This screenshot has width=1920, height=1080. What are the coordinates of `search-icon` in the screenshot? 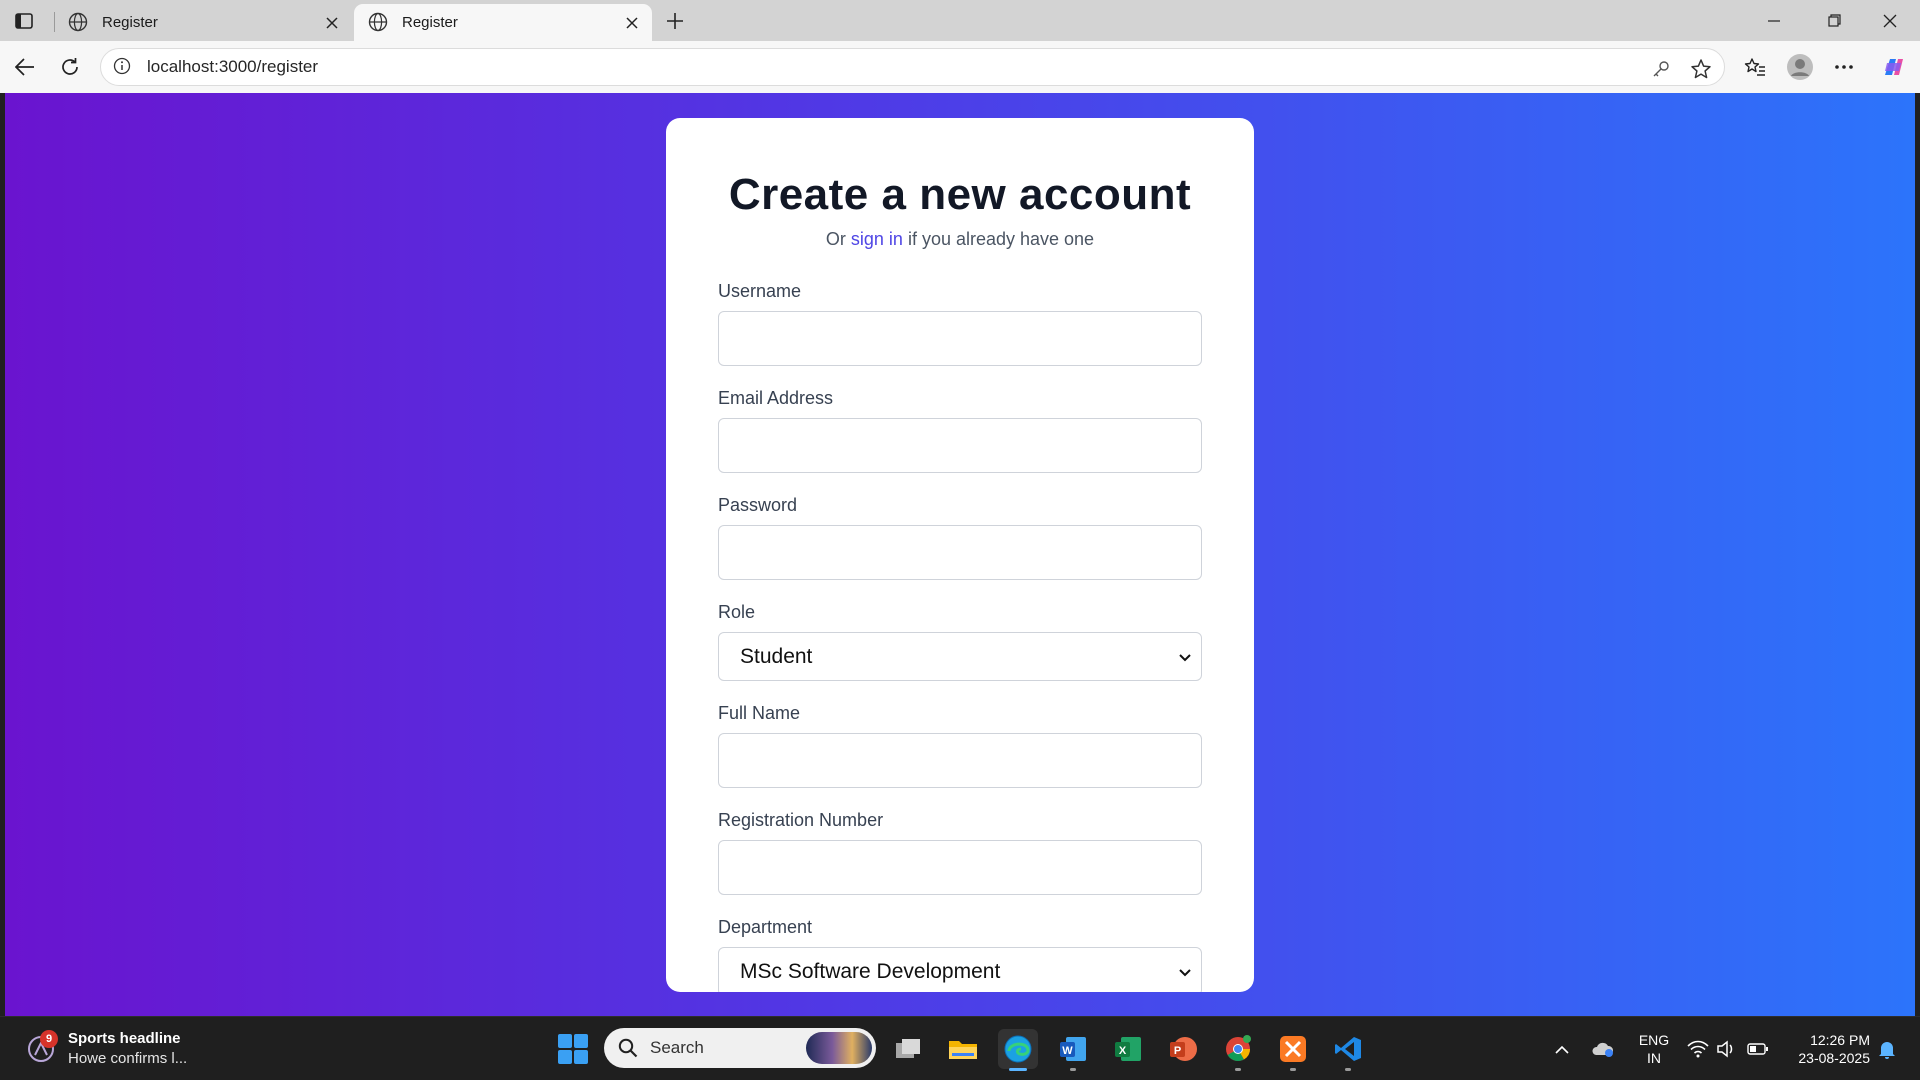 It's located at (628, 1048).